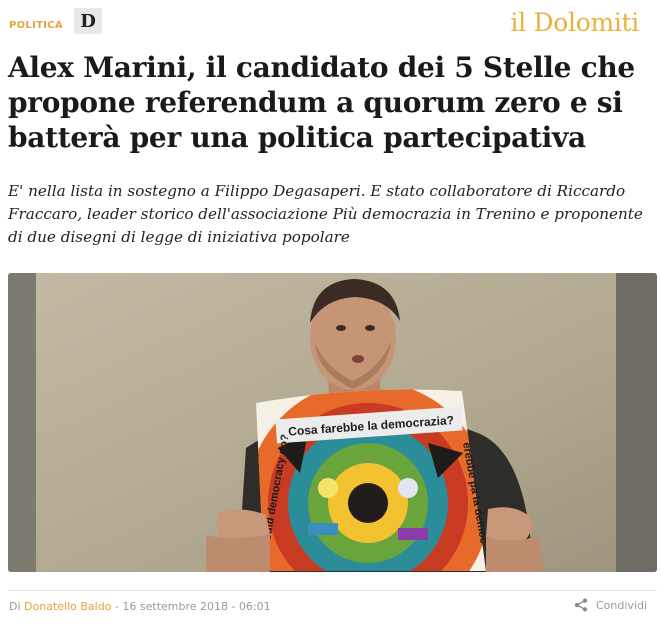 The image size is (661, 627). I want to click on share-button: Condividi, so click(610, 605).